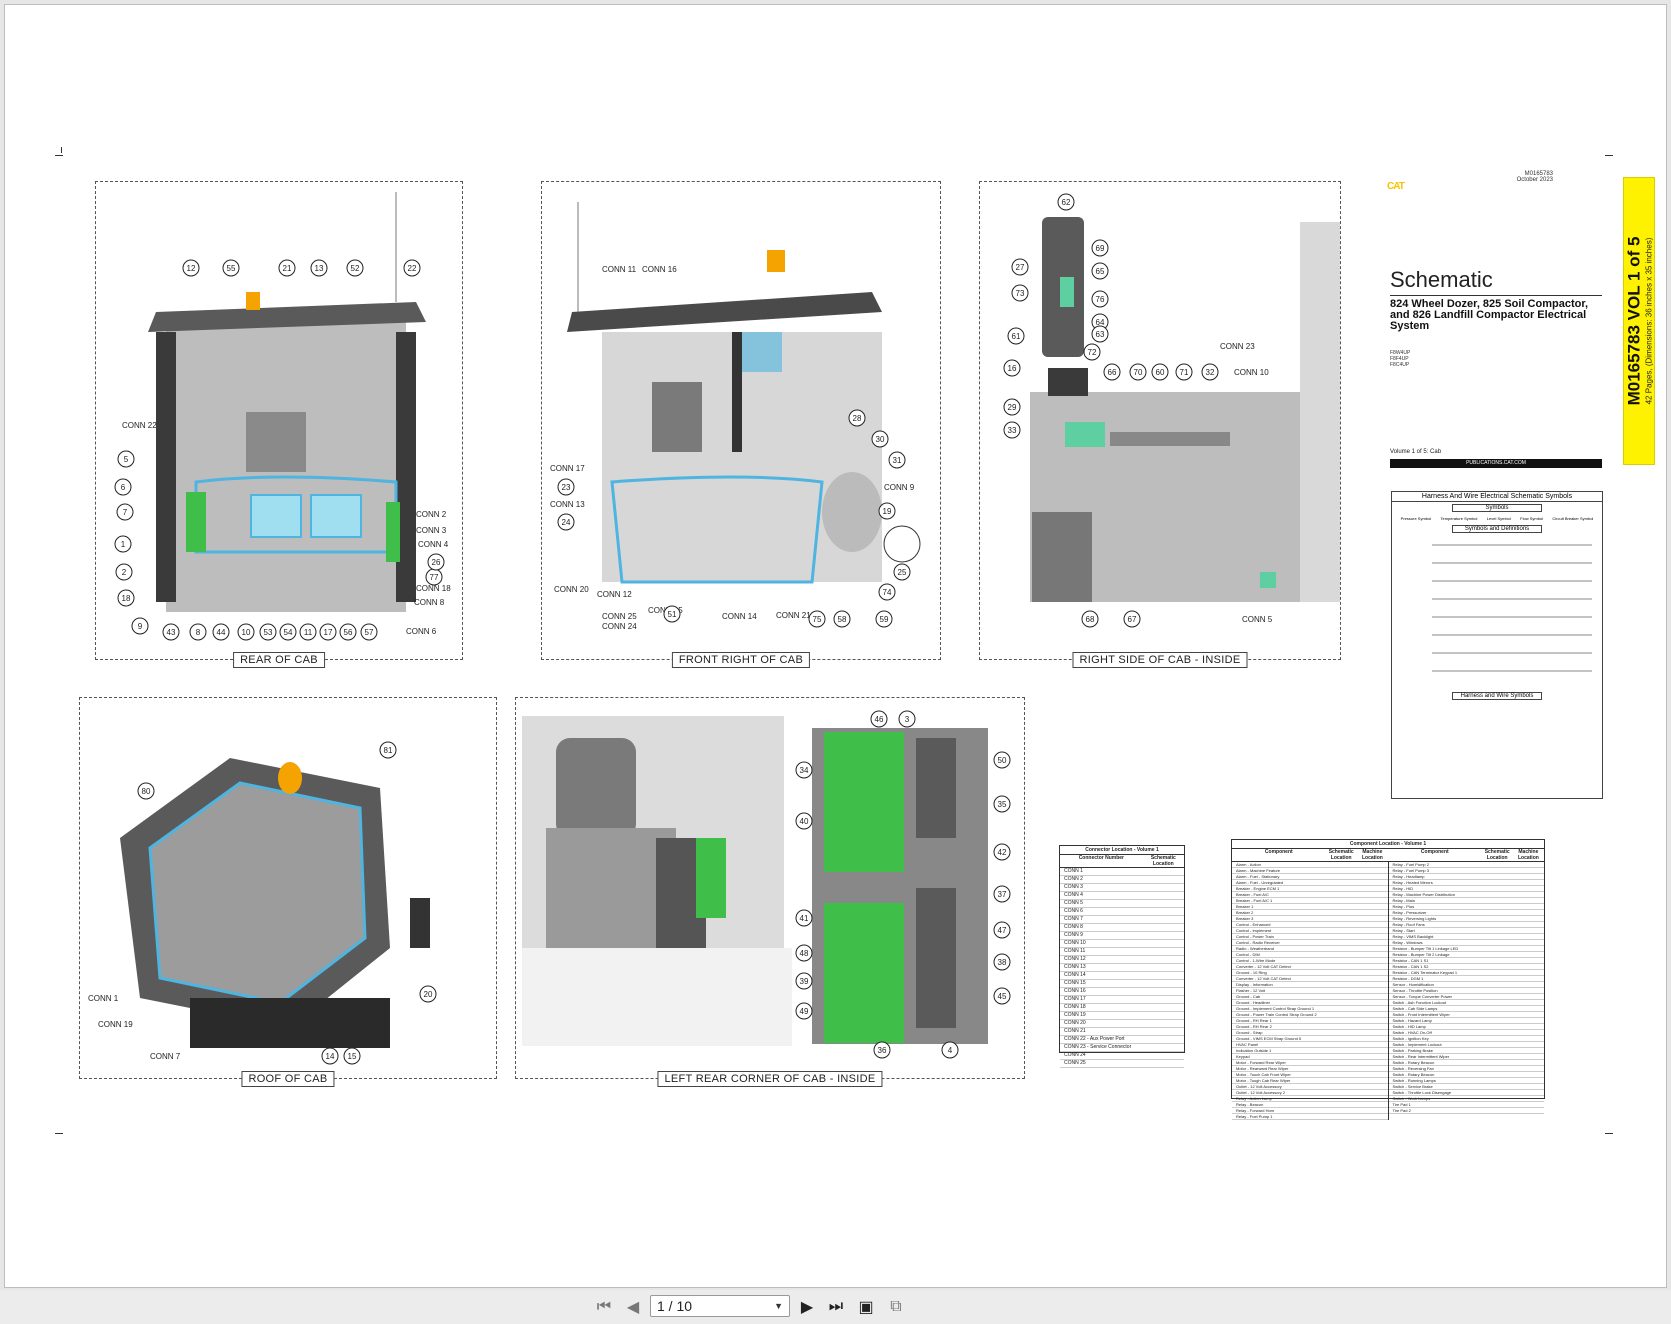  I want to click on title-rule, so click(1496, 295).